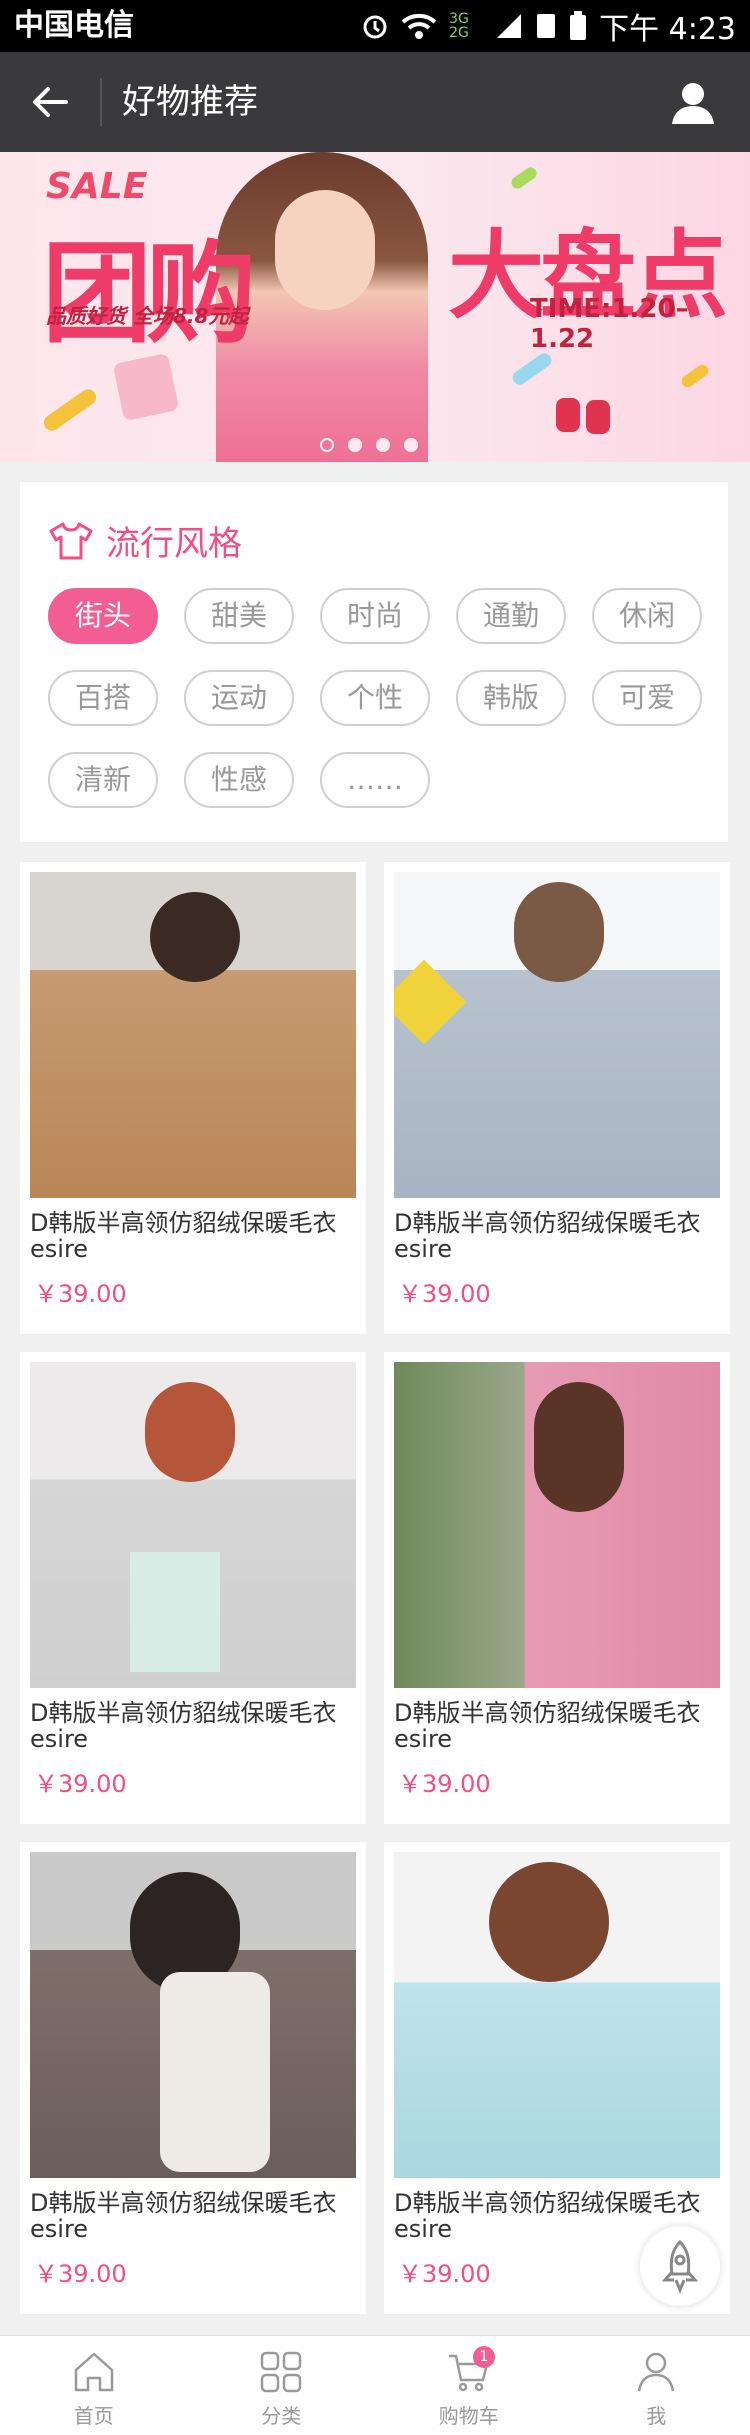 The height and width of the screenshot is (2435, 750). I want to click on home-icon, so click(93, 2372).